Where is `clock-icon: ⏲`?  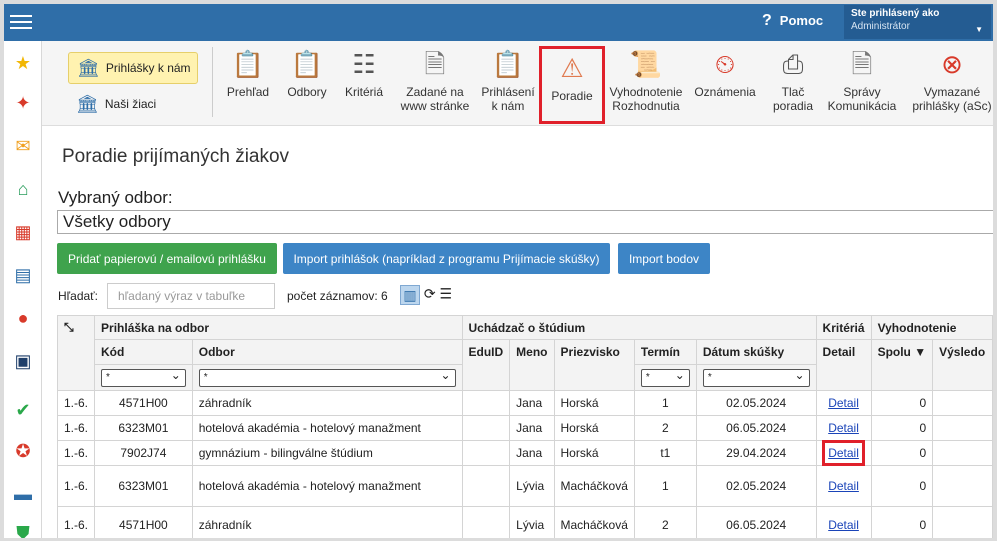
clock-icon: ⏲ is located at coordinates (725, 64).